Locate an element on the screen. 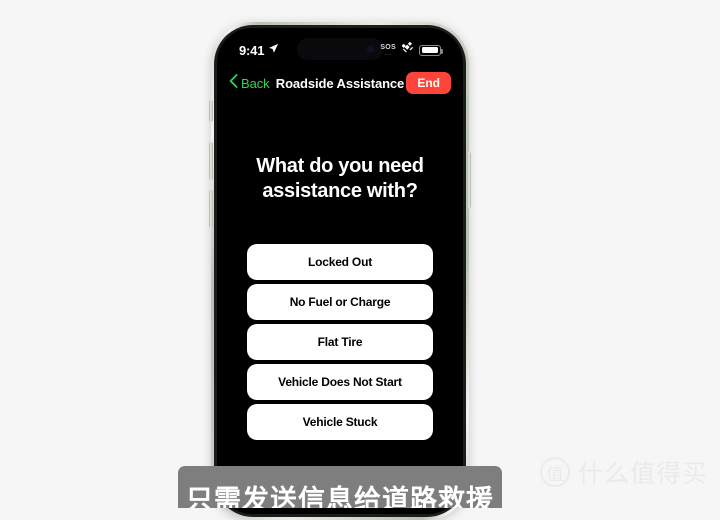 The width and height of the screenshot is (720, 520). option-flat-tire: Flat Tire is located at coordinates (340, 342).